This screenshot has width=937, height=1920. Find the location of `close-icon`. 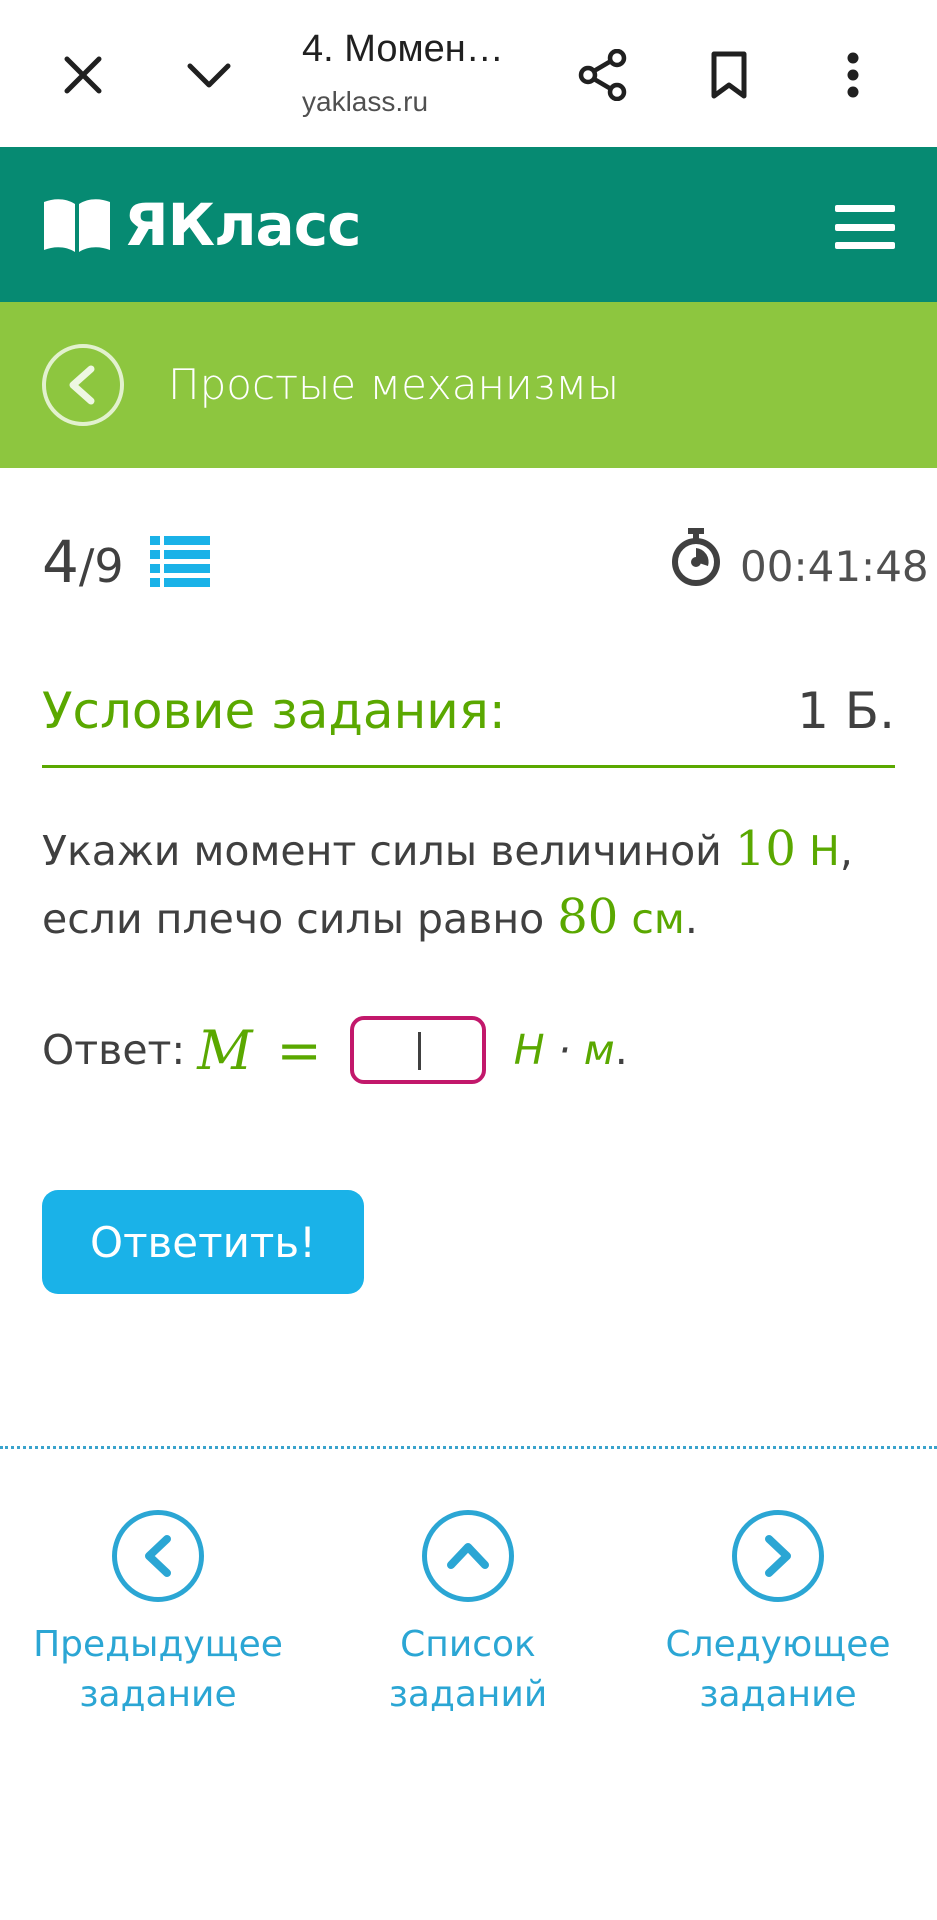

close-icon is located at coordinates (83, 75).